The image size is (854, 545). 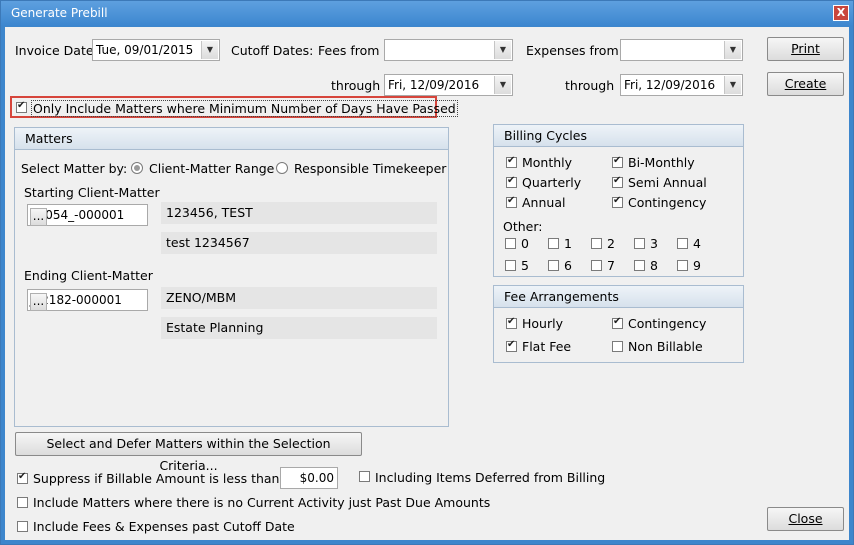 I want to click on other-0-checkbox, so click(x=510, y=243).